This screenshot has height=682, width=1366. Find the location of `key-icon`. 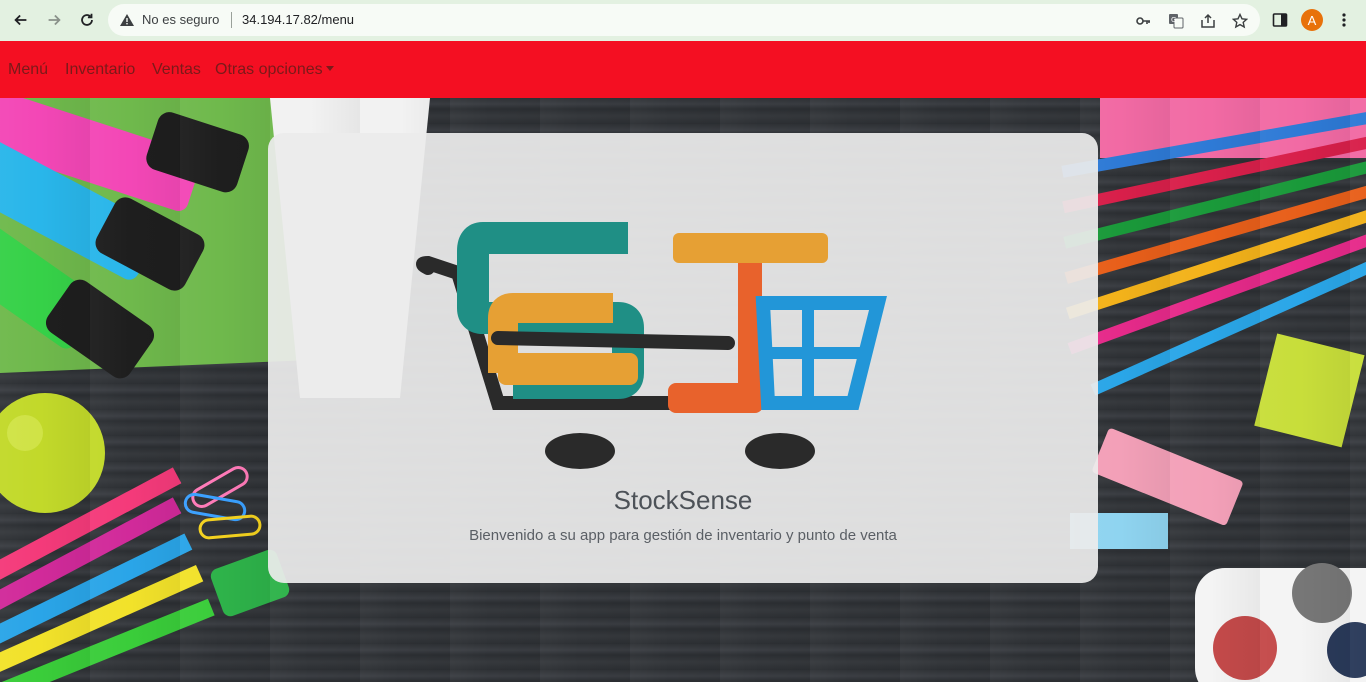

key-icon is located at coordinates (1142, 20).